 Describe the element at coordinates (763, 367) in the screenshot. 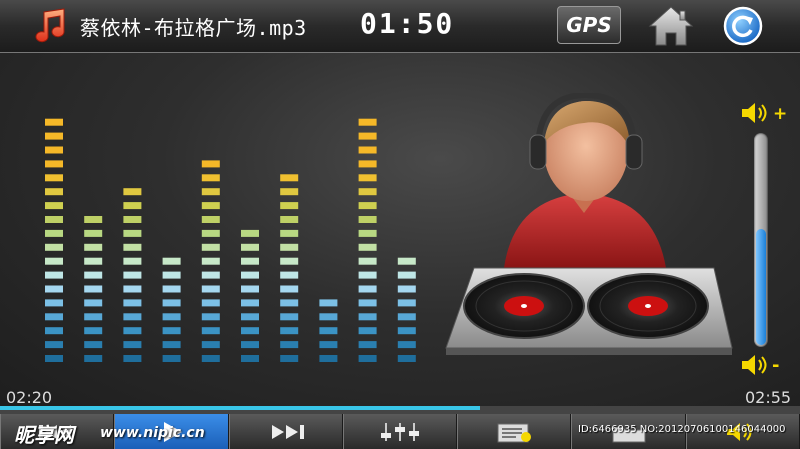

I see `volume-down-icon: -` at that location.